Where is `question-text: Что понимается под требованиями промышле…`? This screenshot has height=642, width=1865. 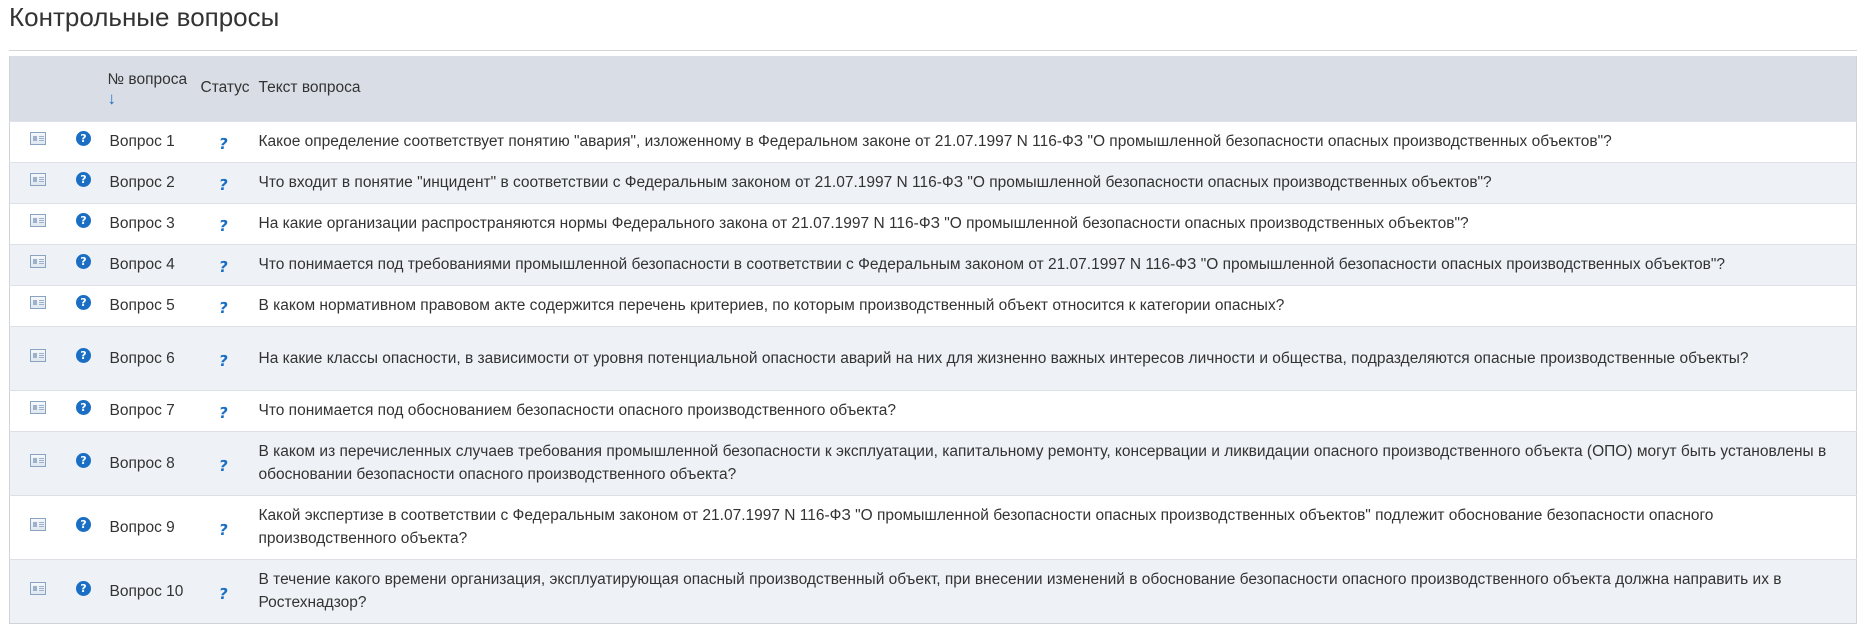
question-text: Что понимается под требованиями промышле… is located at coordinates (1055, 264).